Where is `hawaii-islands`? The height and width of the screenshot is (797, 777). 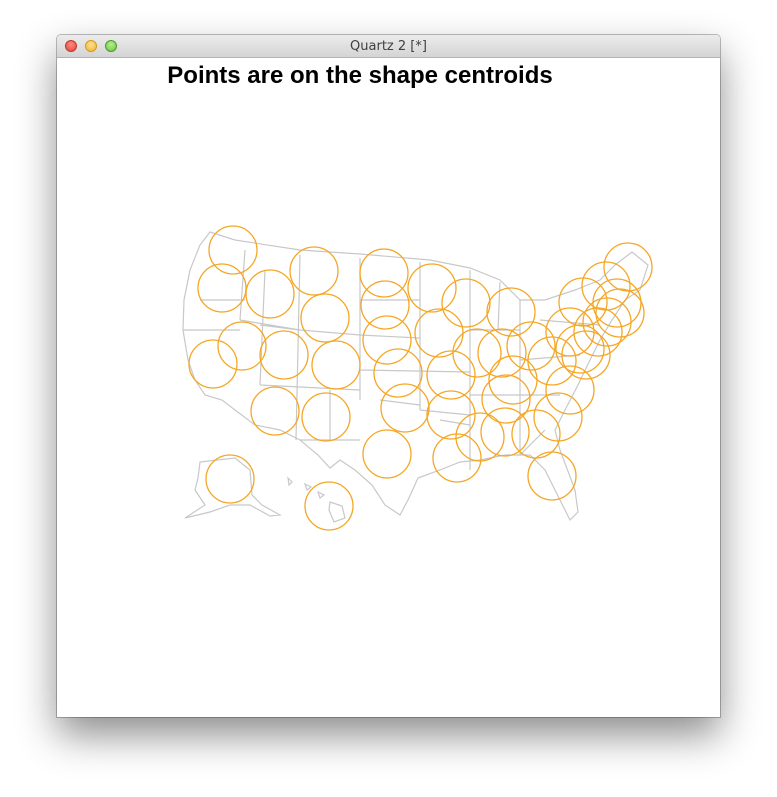
hawaii-islands is located at coordinates (316, 499).